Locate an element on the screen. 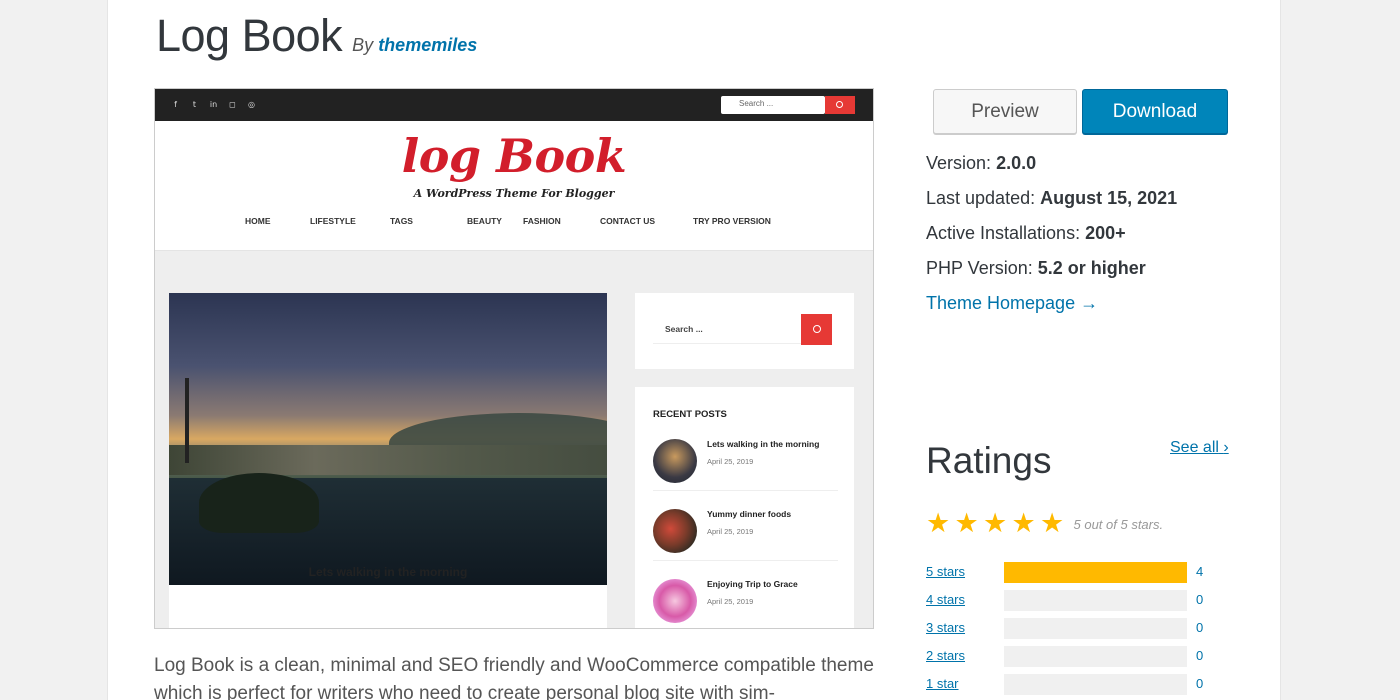 This screenshot has width=1400, height=700. updated-row: Last updated: August 15, 2021 is located at coordinates (1052, 198).